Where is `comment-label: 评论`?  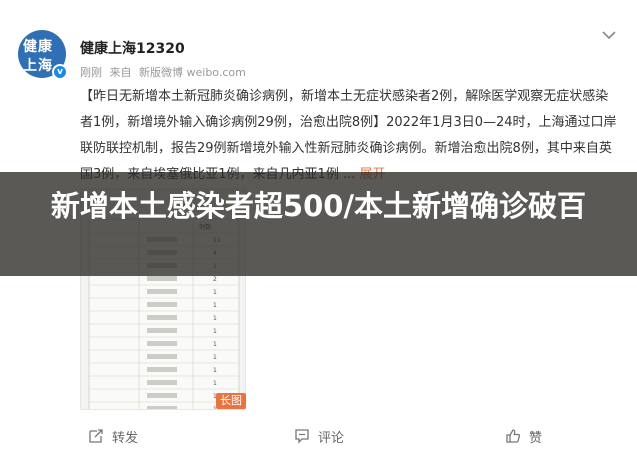 comment-label: 评论 is located at coordinates (331, 438).